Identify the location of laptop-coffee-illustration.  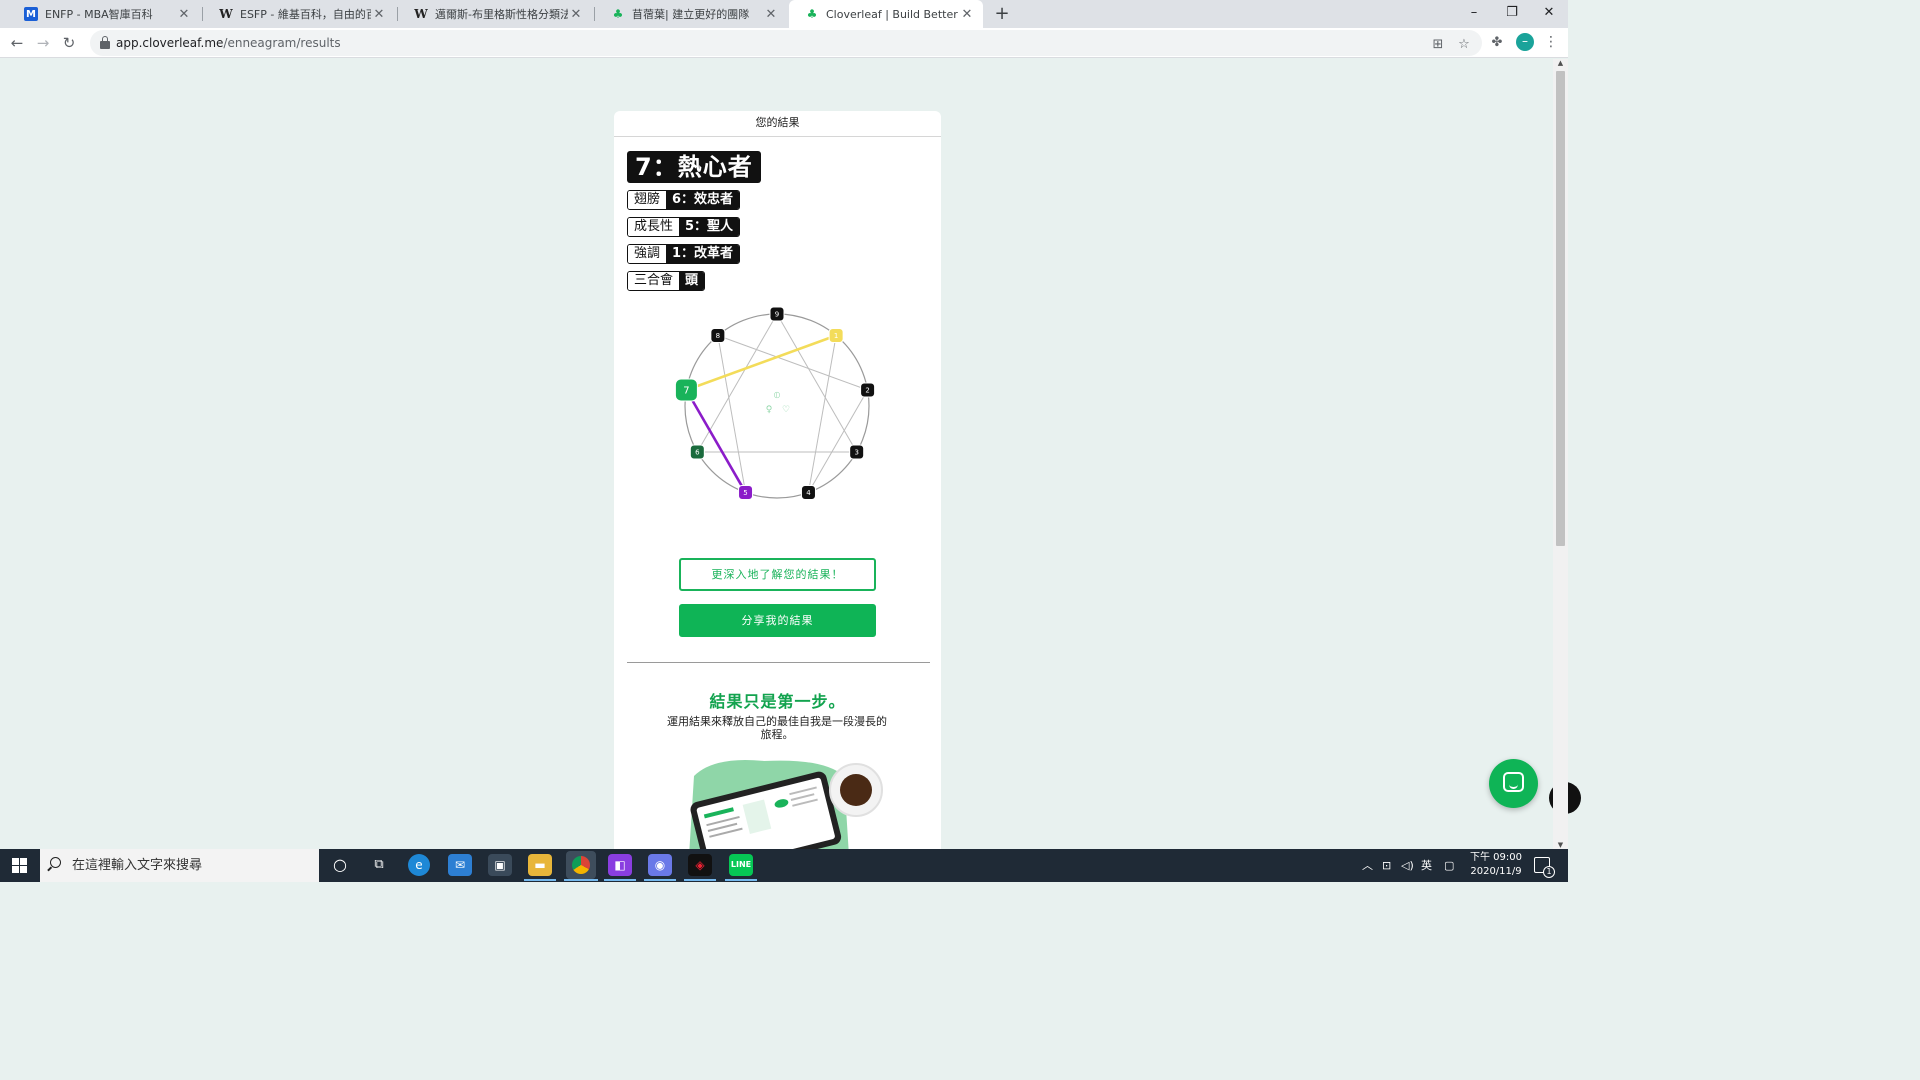
(786, 805).